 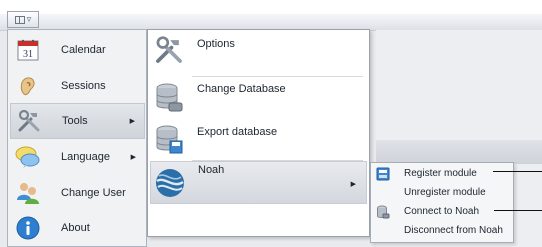 I want to click on register-module-icon, so click(x=383, y=174).